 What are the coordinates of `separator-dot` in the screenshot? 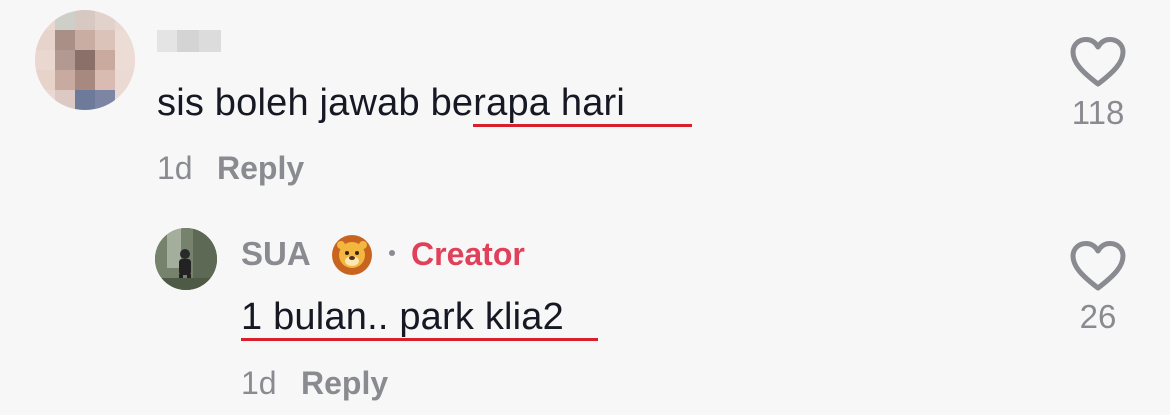 It's located at (392, 253).